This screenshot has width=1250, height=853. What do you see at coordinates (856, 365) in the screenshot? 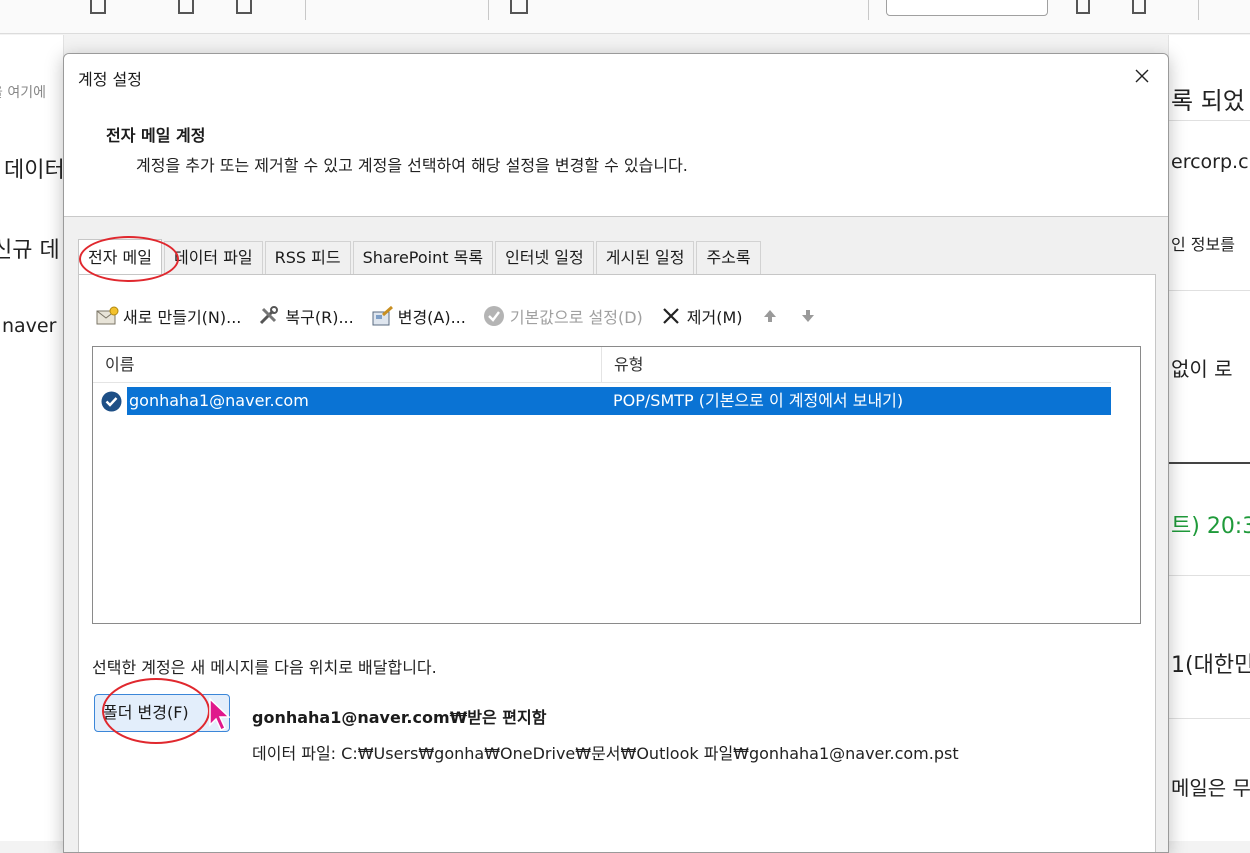
I see `column-header-type: 유형` at bounding box center [856, 365].